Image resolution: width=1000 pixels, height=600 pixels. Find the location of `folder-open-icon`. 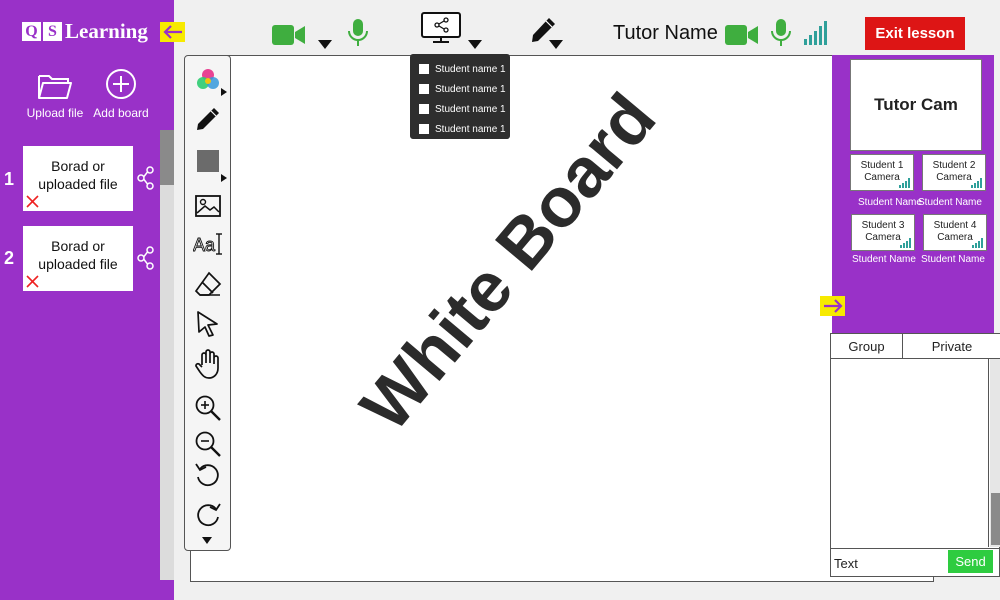

folder-open-icon is located at coordinates (55, 87).